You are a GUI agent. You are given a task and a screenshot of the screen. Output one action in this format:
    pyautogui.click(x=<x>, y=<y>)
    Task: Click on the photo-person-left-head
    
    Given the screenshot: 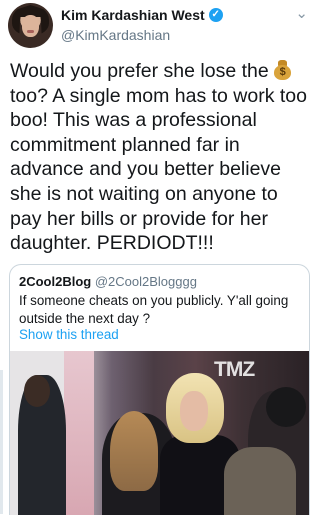 What is the action you would take?
    pyautogui.click(x=37, y=391)
    